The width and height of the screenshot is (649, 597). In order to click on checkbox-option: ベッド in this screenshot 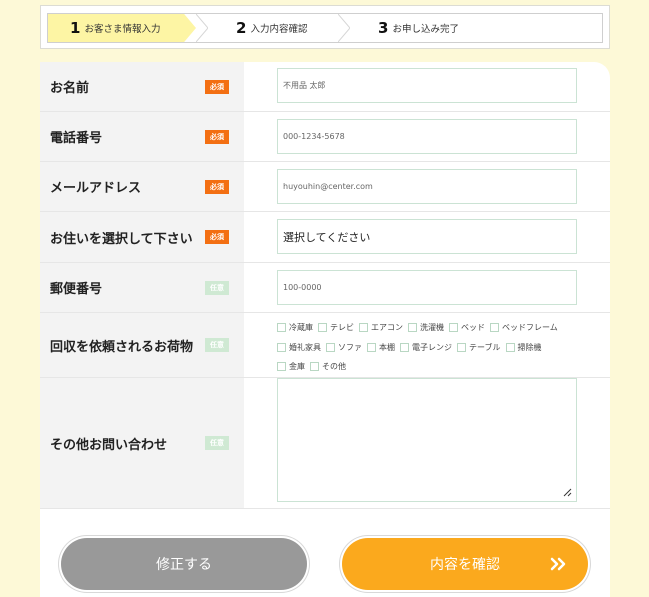, I will do `click(467, 327)`.